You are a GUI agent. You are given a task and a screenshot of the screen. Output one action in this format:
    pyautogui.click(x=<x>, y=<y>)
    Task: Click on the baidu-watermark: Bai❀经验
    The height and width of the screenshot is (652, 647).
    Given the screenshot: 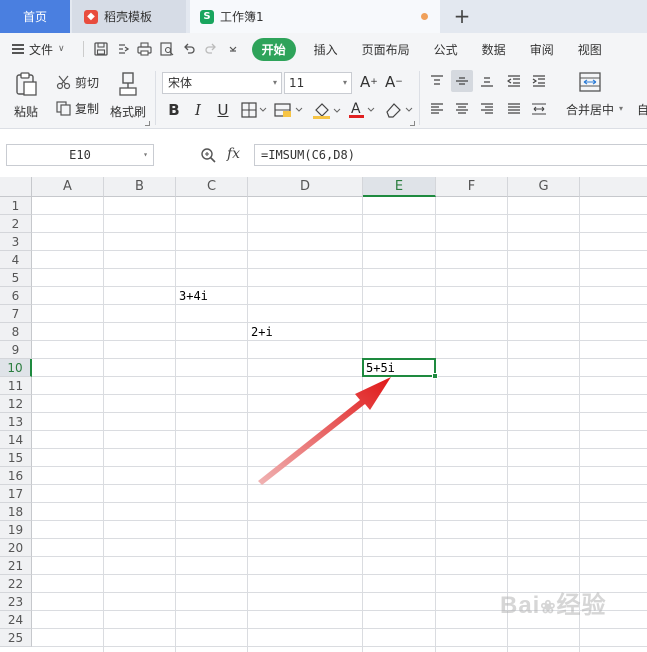 What is the action you would take?
    pyautogui.click(x=553, y=605)
    